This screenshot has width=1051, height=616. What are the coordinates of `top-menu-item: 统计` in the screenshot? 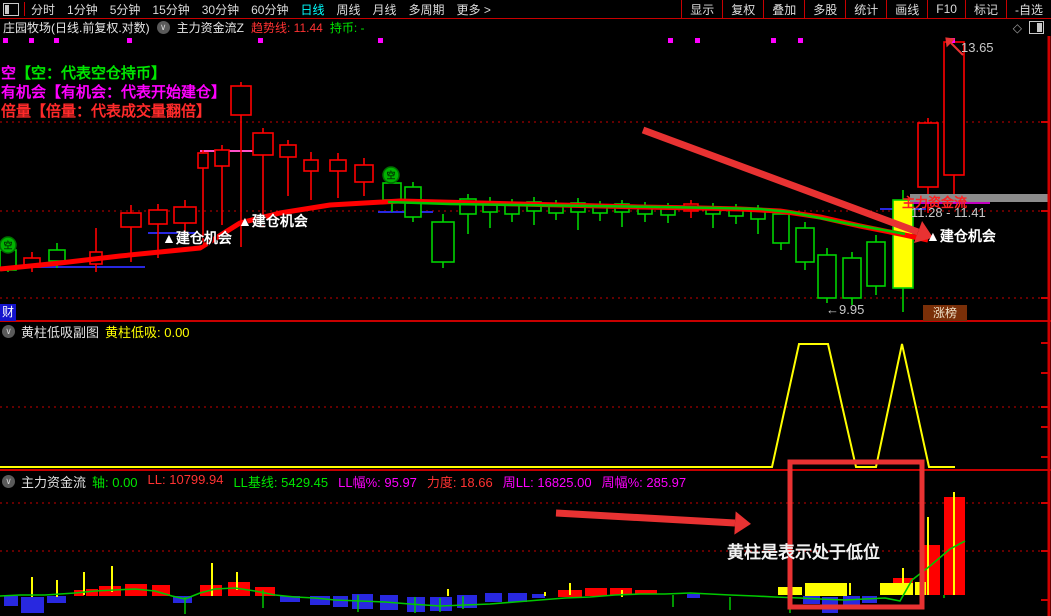 It's located at (865, 9).